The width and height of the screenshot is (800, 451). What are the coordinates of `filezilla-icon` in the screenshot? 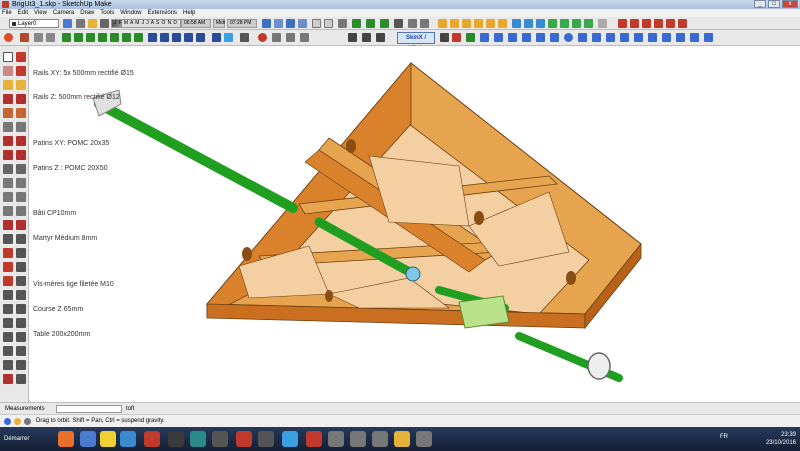 It's located at (314, 439).